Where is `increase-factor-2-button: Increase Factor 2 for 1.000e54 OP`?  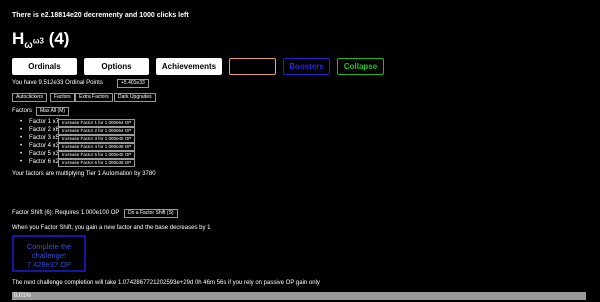
increase-factor-2-button: Increase Factor 2 for 1.000e54 OP is located at coordinates (97, 131).